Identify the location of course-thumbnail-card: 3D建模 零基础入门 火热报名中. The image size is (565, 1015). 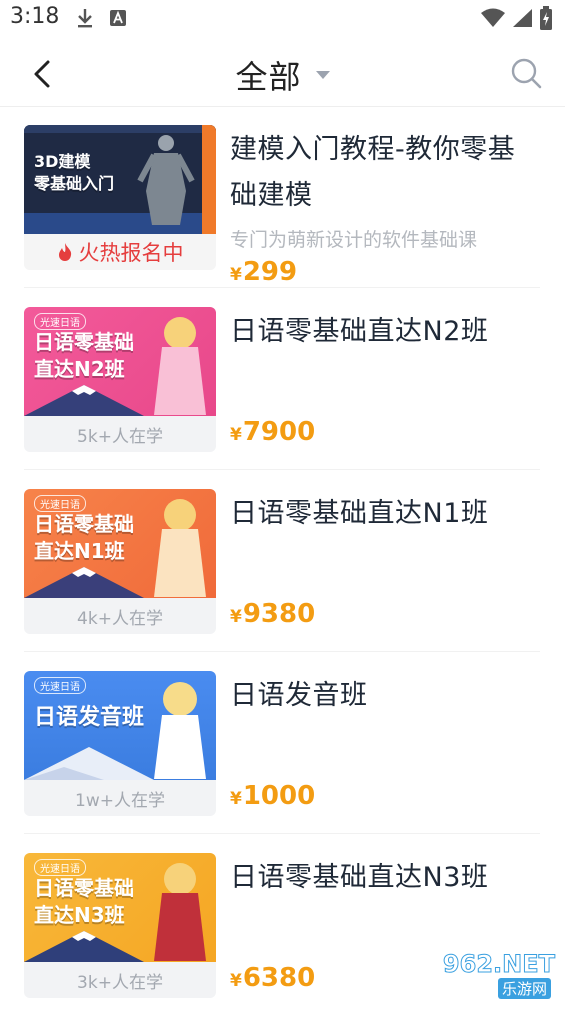
(120, 197).